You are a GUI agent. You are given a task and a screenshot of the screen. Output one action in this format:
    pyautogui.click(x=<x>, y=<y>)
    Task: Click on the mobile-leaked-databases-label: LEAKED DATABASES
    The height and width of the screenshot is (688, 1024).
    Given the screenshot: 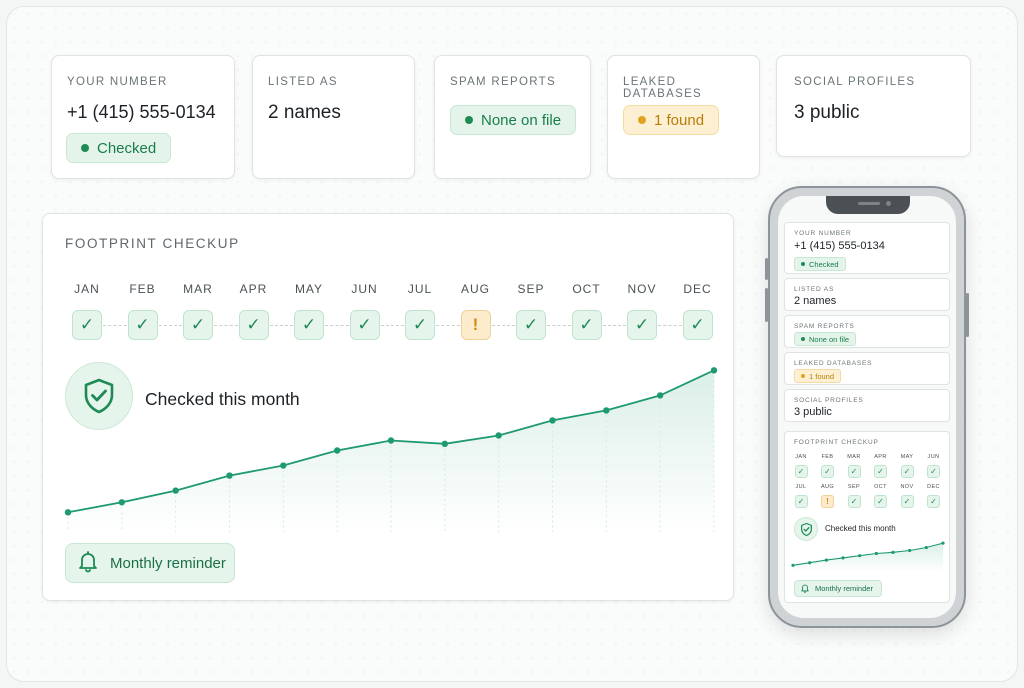 What is the action you would take?
    pyautogui.click(x=833, y=363)
    